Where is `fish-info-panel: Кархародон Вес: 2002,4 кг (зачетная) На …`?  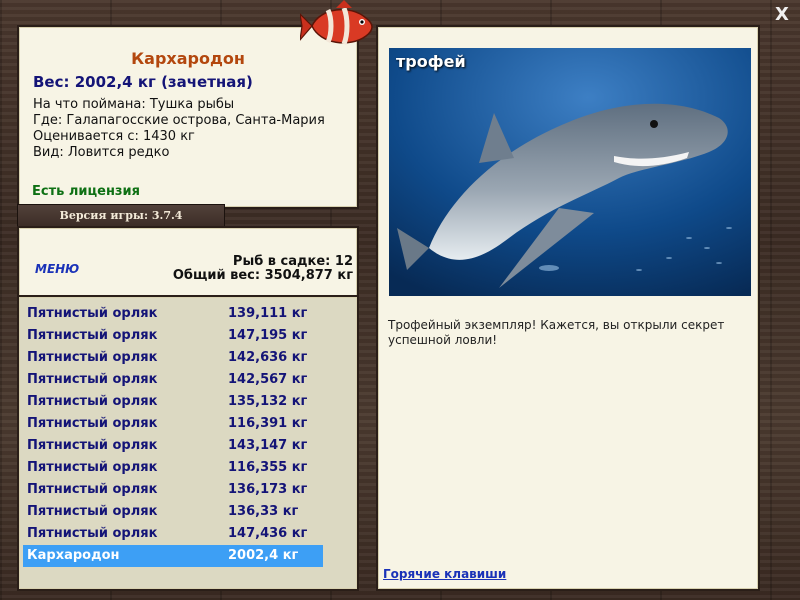
fish-info-panel: Кархародон Вес: 2002,4 кг (зачетная) На … is located at coordinates (188, 117).